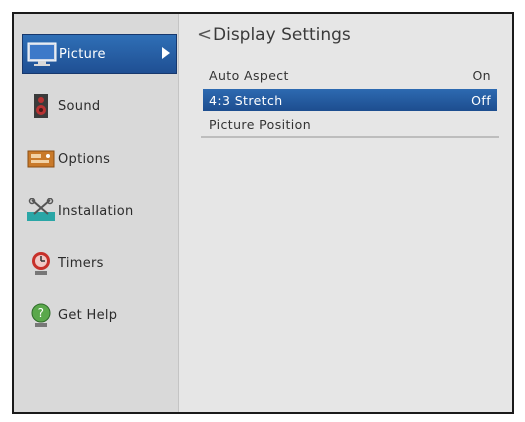  What do you see at coordinates (350, 137) in the screenshot?
I see `divider` at bounding box center [350, 137].